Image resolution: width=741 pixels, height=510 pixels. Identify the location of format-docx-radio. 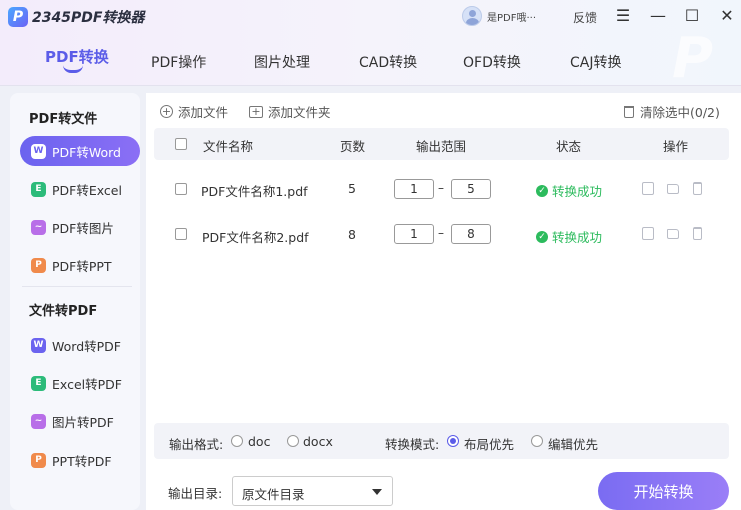
(293, 441).